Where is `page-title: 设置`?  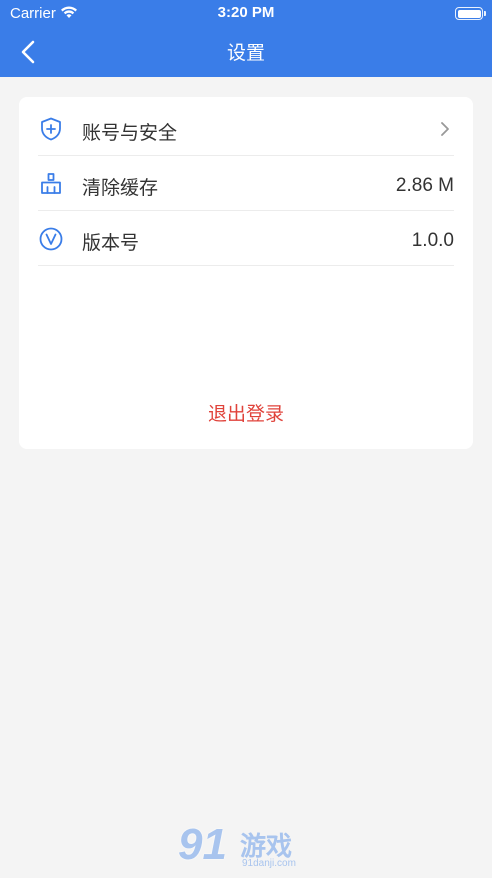
page-title: 设置 is located at coordinates (245, 53).